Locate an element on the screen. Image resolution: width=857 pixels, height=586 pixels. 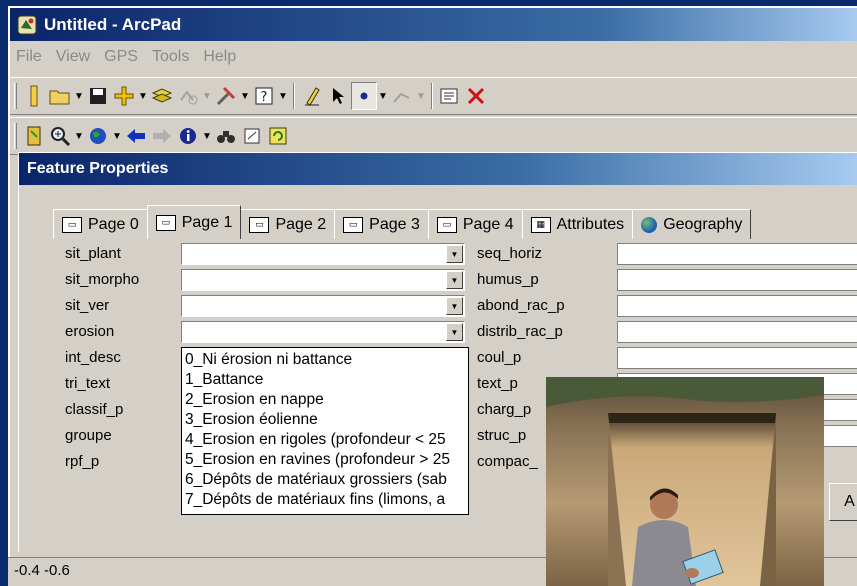
apply-button: A is located at coordinates (843, 502).